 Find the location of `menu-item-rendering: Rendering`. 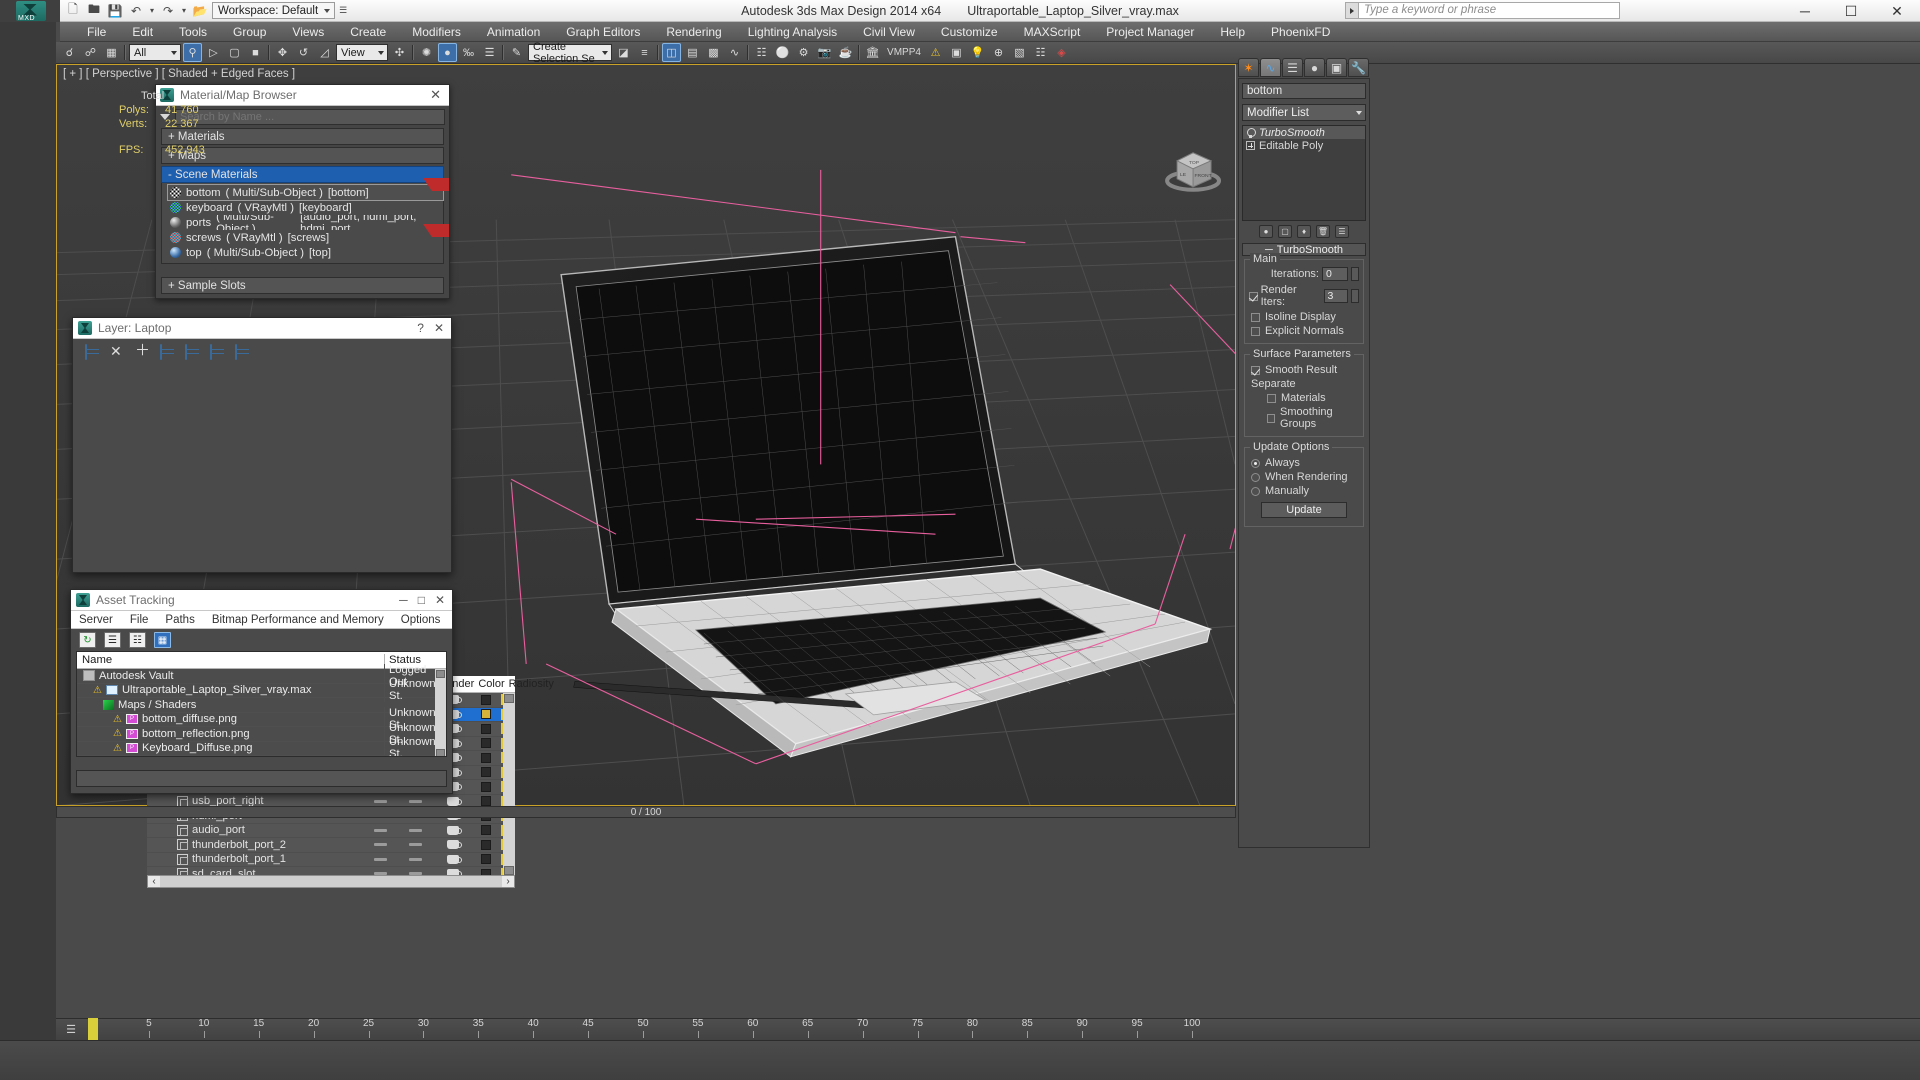

menu-item-rendering: Rendering is located at coordinates (693, 32).